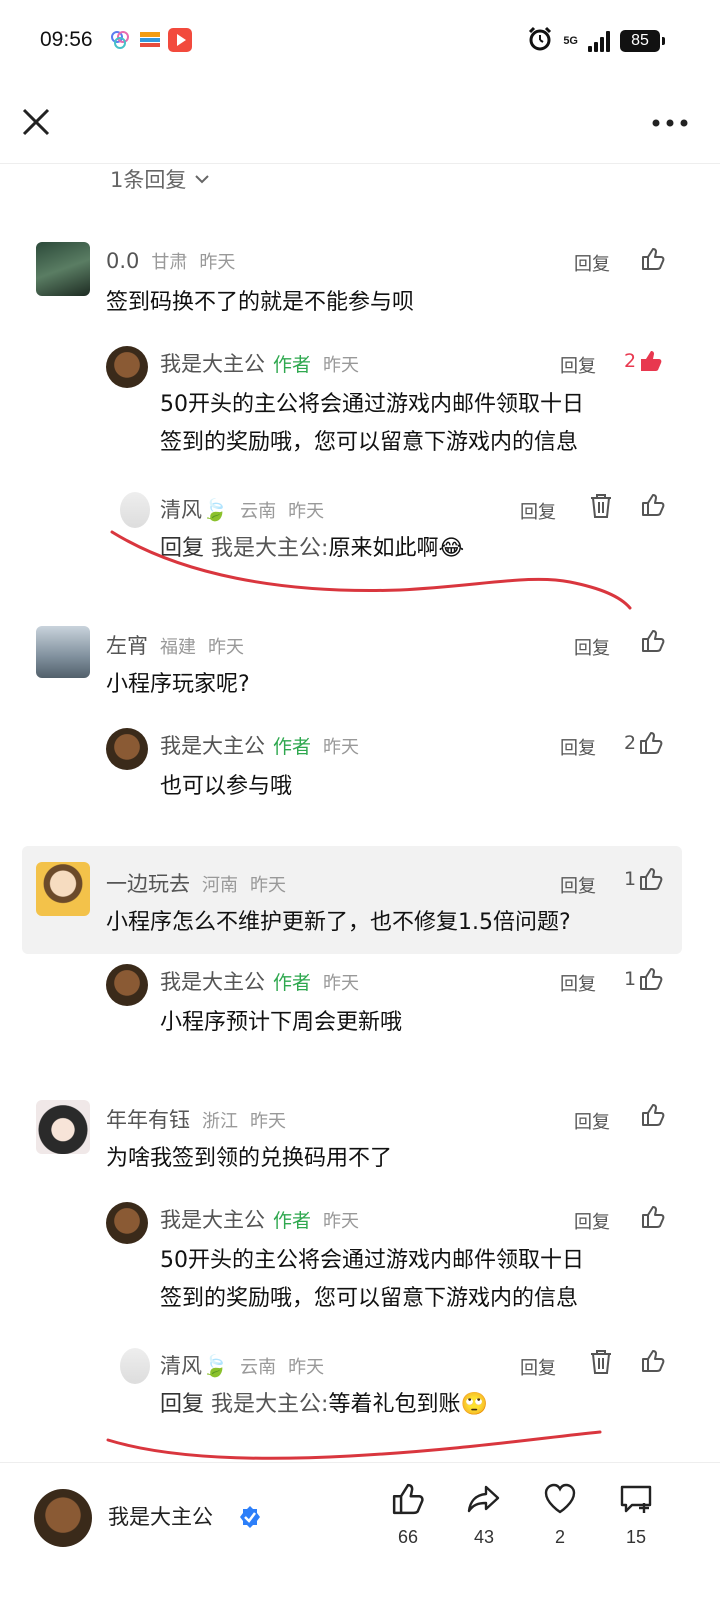  Describe the element at coordinates (170, 261) in the screenshot. I see `comment-header: 0.0 甘肃 昨天` at that location.